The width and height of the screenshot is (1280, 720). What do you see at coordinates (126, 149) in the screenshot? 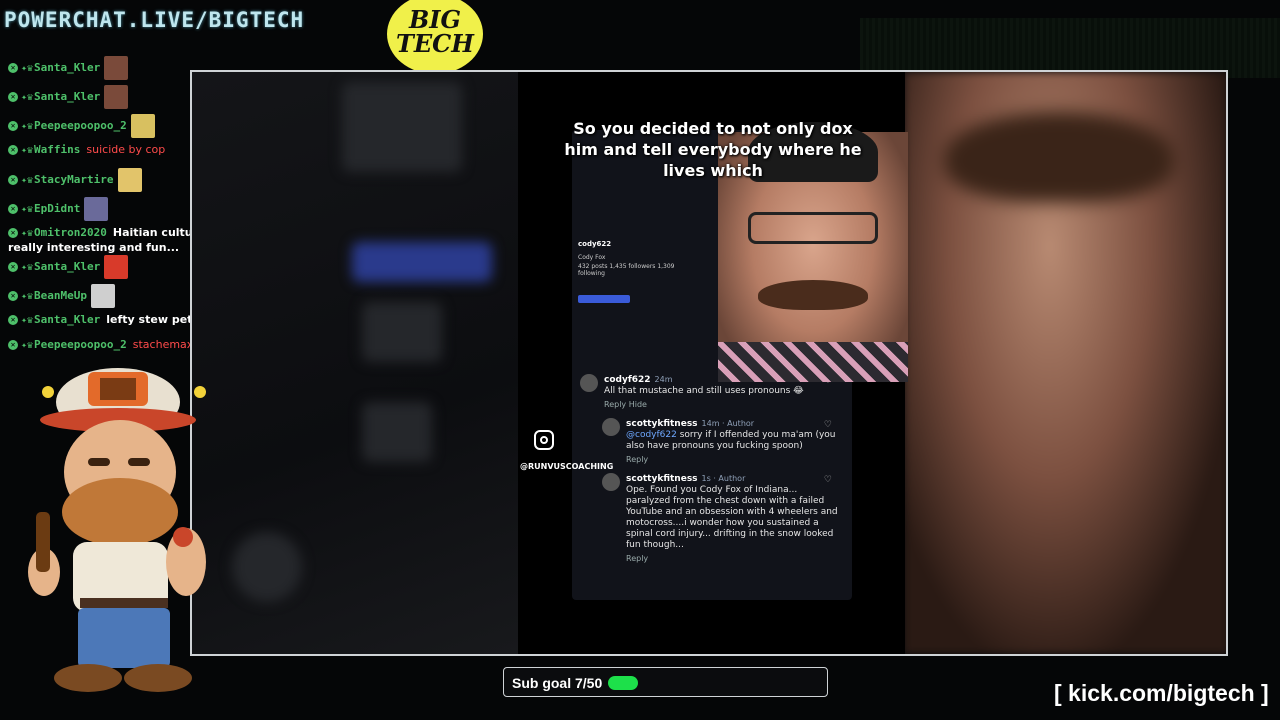
I see `chat-text: suicide by cop` at bounding box center [126, 149].